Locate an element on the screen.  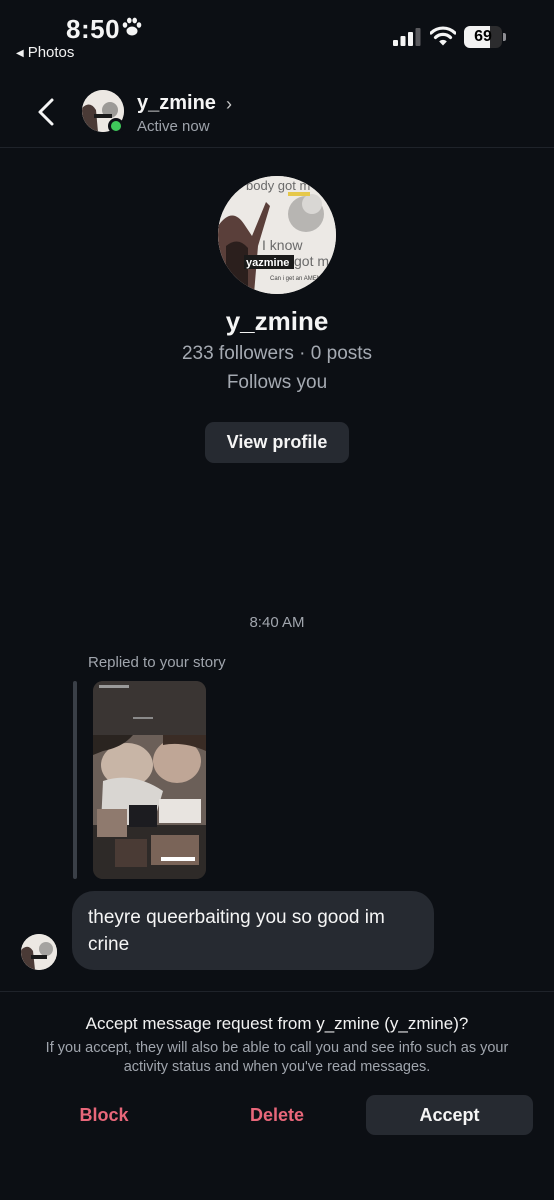
back-app-label: Photos is located at coordinates (51, 52).